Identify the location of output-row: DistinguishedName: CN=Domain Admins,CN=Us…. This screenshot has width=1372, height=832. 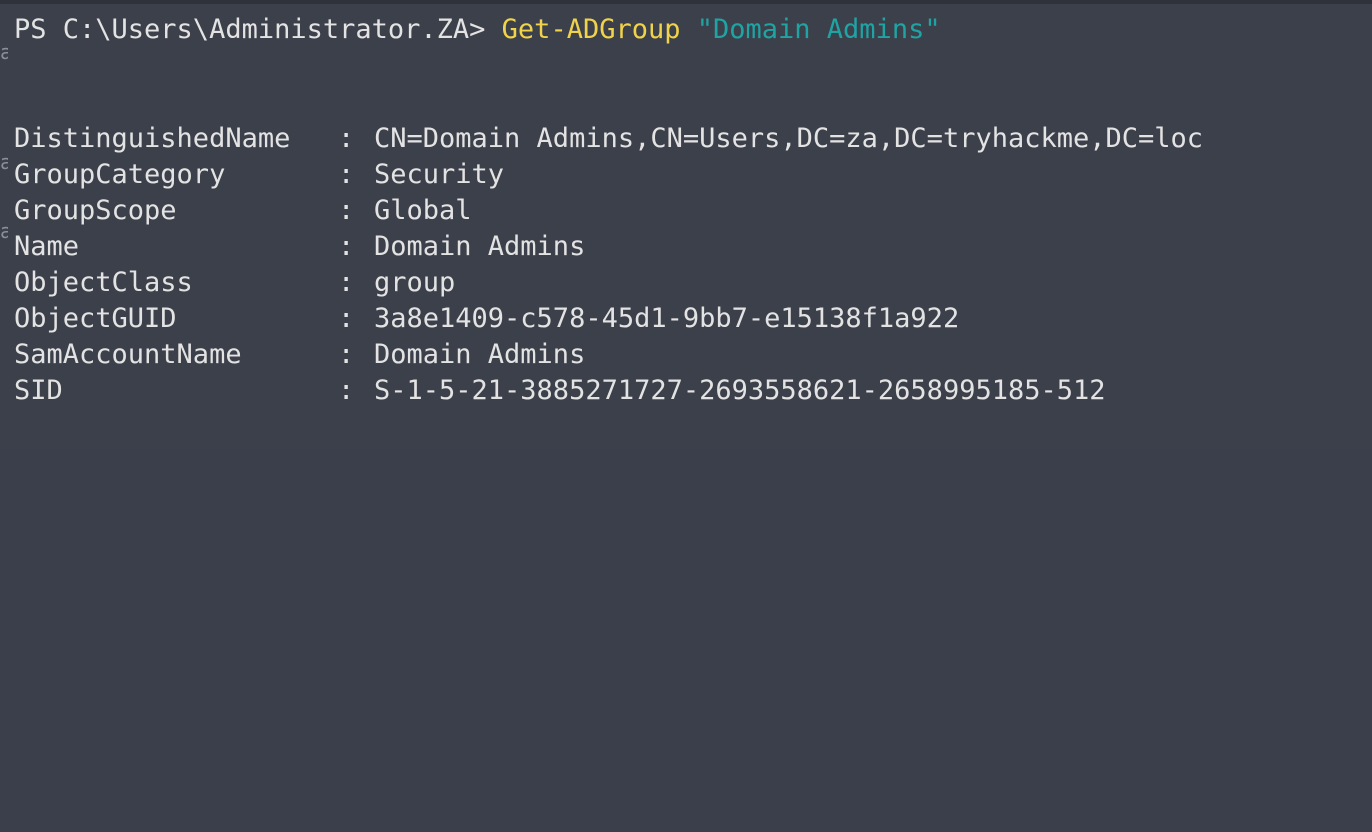
(608, 139).